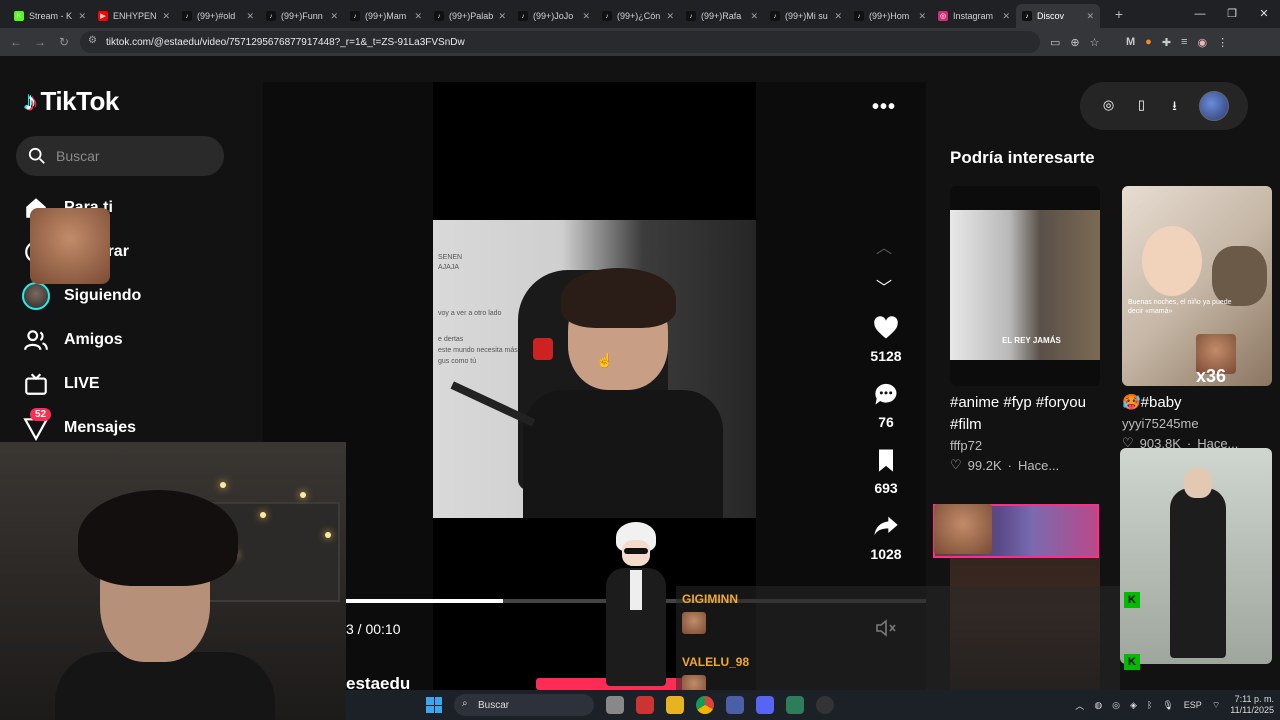 The width and height of the screenshot is (1280, 720). What do you see at coordinates (884, 286) in the screenshot?
I see `next-video-icon: ﹀` at bounding box center [884, 286].